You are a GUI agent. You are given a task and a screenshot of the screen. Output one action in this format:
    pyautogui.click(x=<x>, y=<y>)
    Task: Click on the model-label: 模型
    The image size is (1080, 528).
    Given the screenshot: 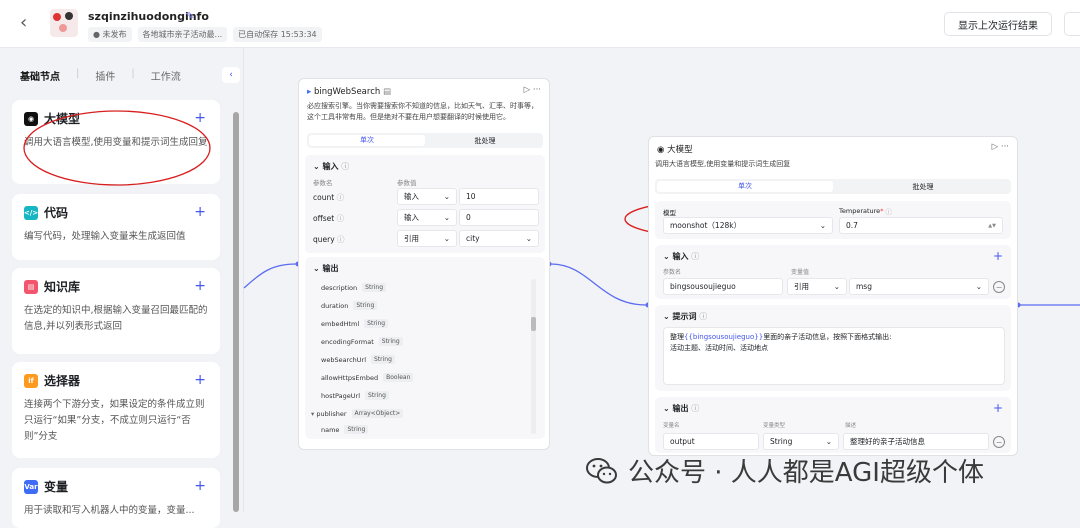 What is the action you would take?
    pyautogui.click(x=669, y=213)
    